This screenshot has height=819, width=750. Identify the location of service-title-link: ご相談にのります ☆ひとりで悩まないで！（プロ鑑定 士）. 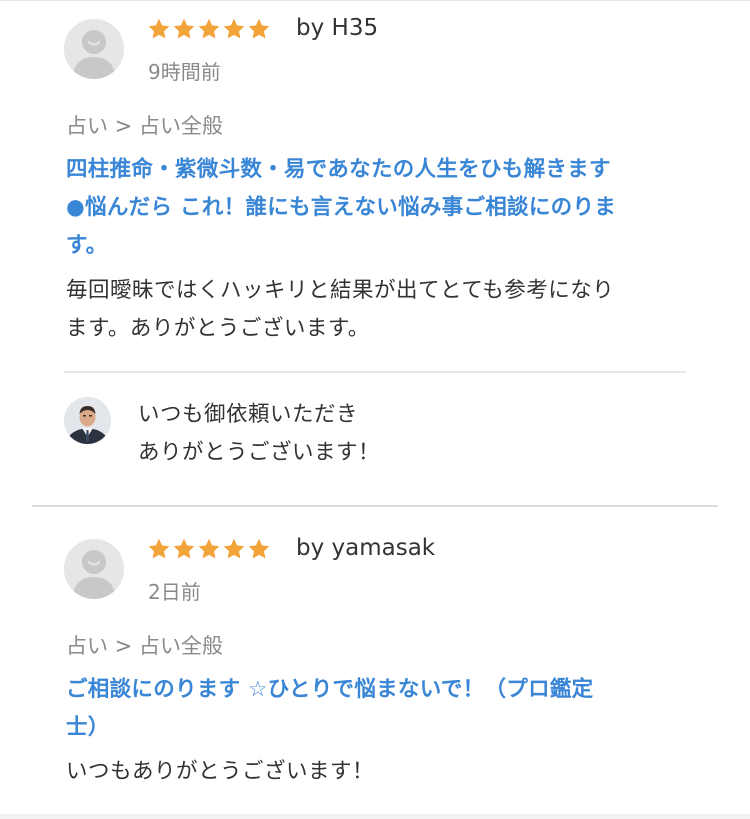
(373, 709).